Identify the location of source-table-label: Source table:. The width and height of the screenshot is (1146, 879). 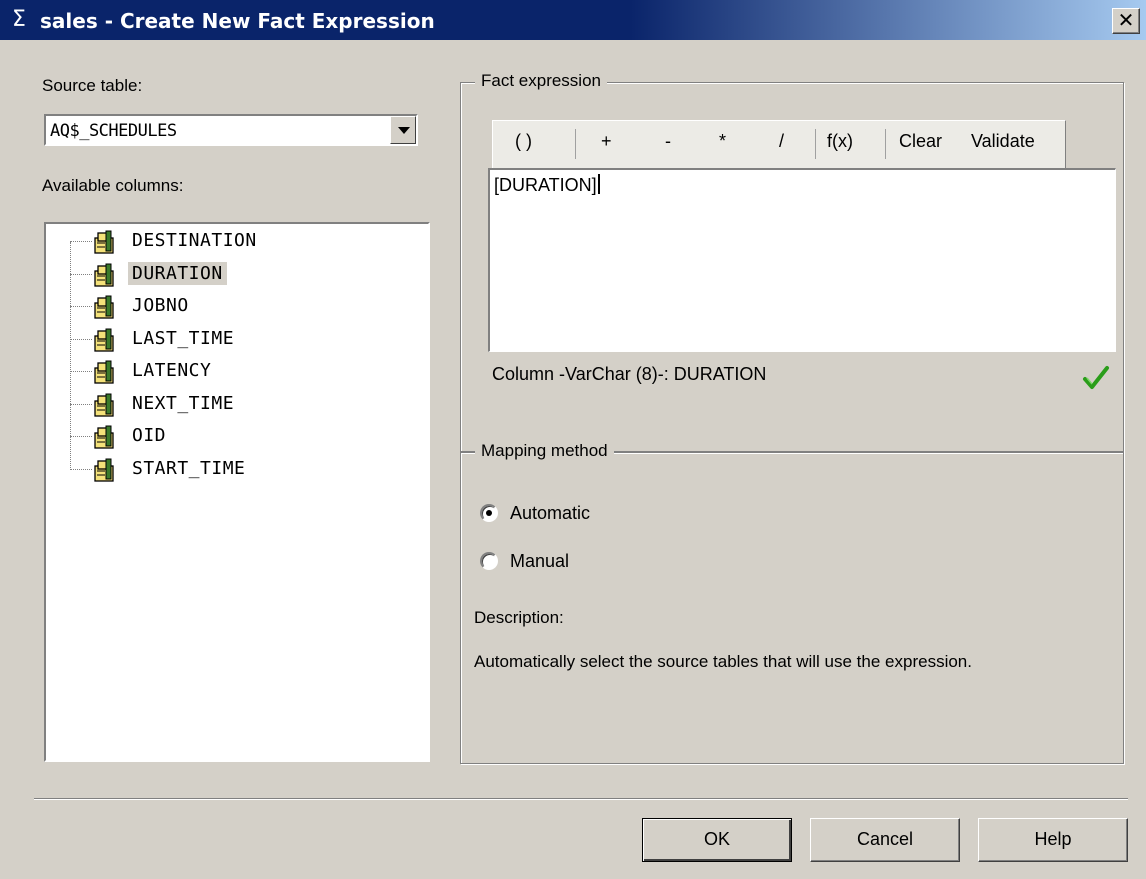
(92, 85).